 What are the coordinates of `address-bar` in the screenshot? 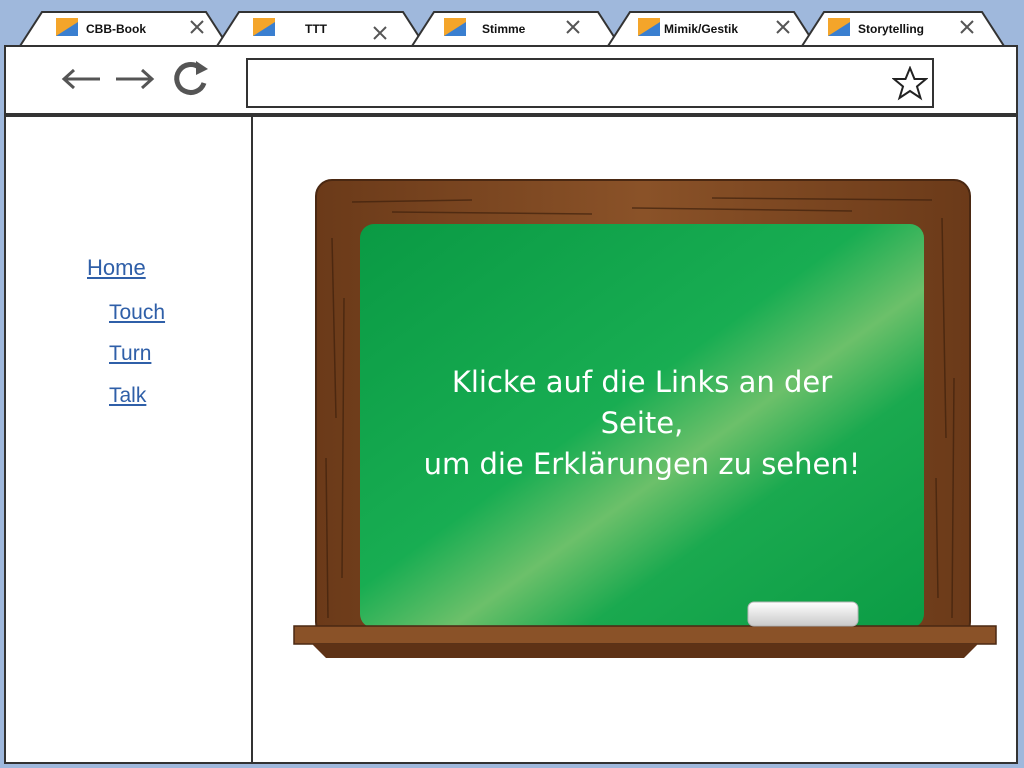 It's located at (590, 83).